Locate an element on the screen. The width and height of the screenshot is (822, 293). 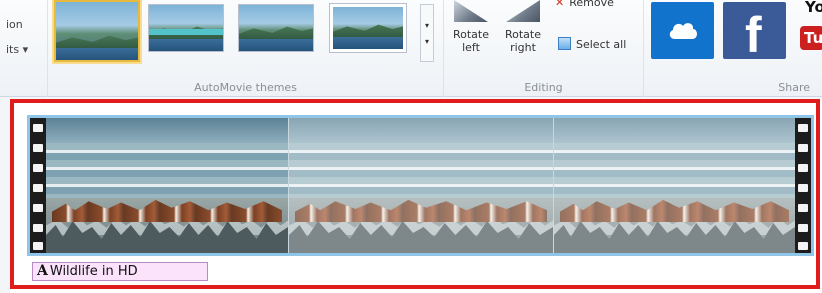
caption-text: Wildlife in HD is located at coordinates (93, 271).